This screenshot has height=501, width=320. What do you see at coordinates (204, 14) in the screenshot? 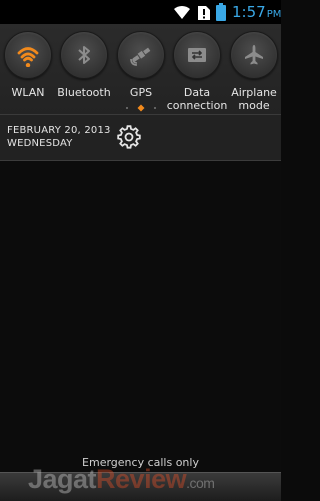
I see `sim-alert-icon` at bounding box center [204, 14].